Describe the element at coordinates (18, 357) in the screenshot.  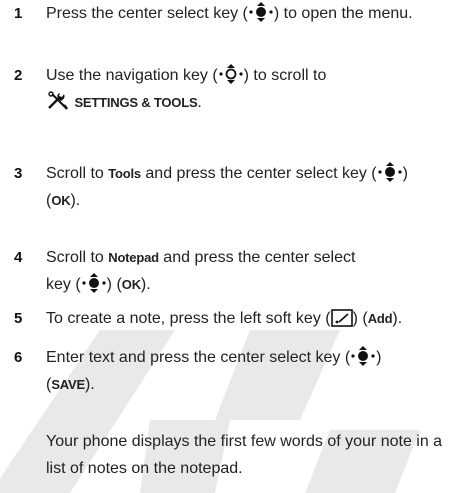
I see `step-number: 6` at that location.